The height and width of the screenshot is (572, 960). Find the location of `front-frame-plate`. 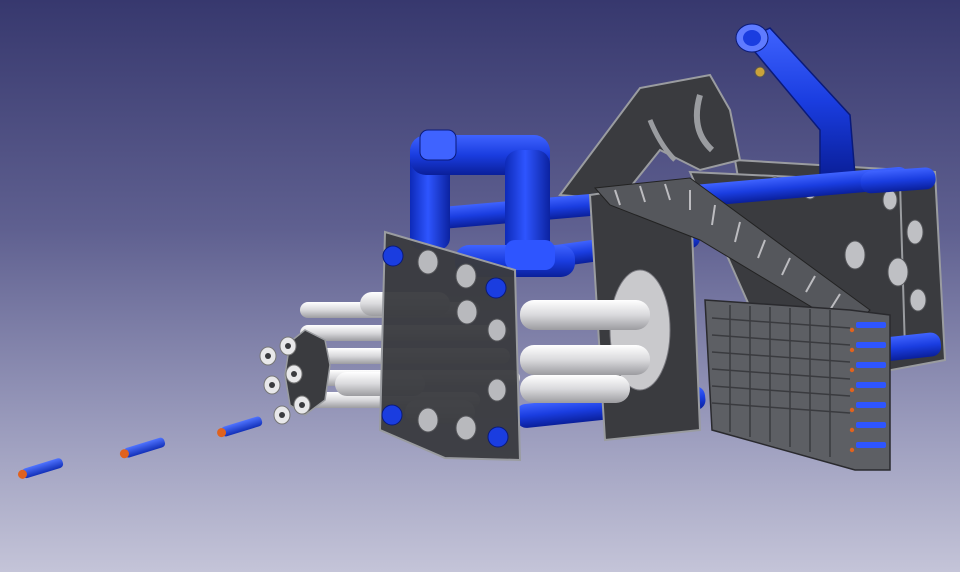

front-frame-plate is located at coordinates (450, 346).